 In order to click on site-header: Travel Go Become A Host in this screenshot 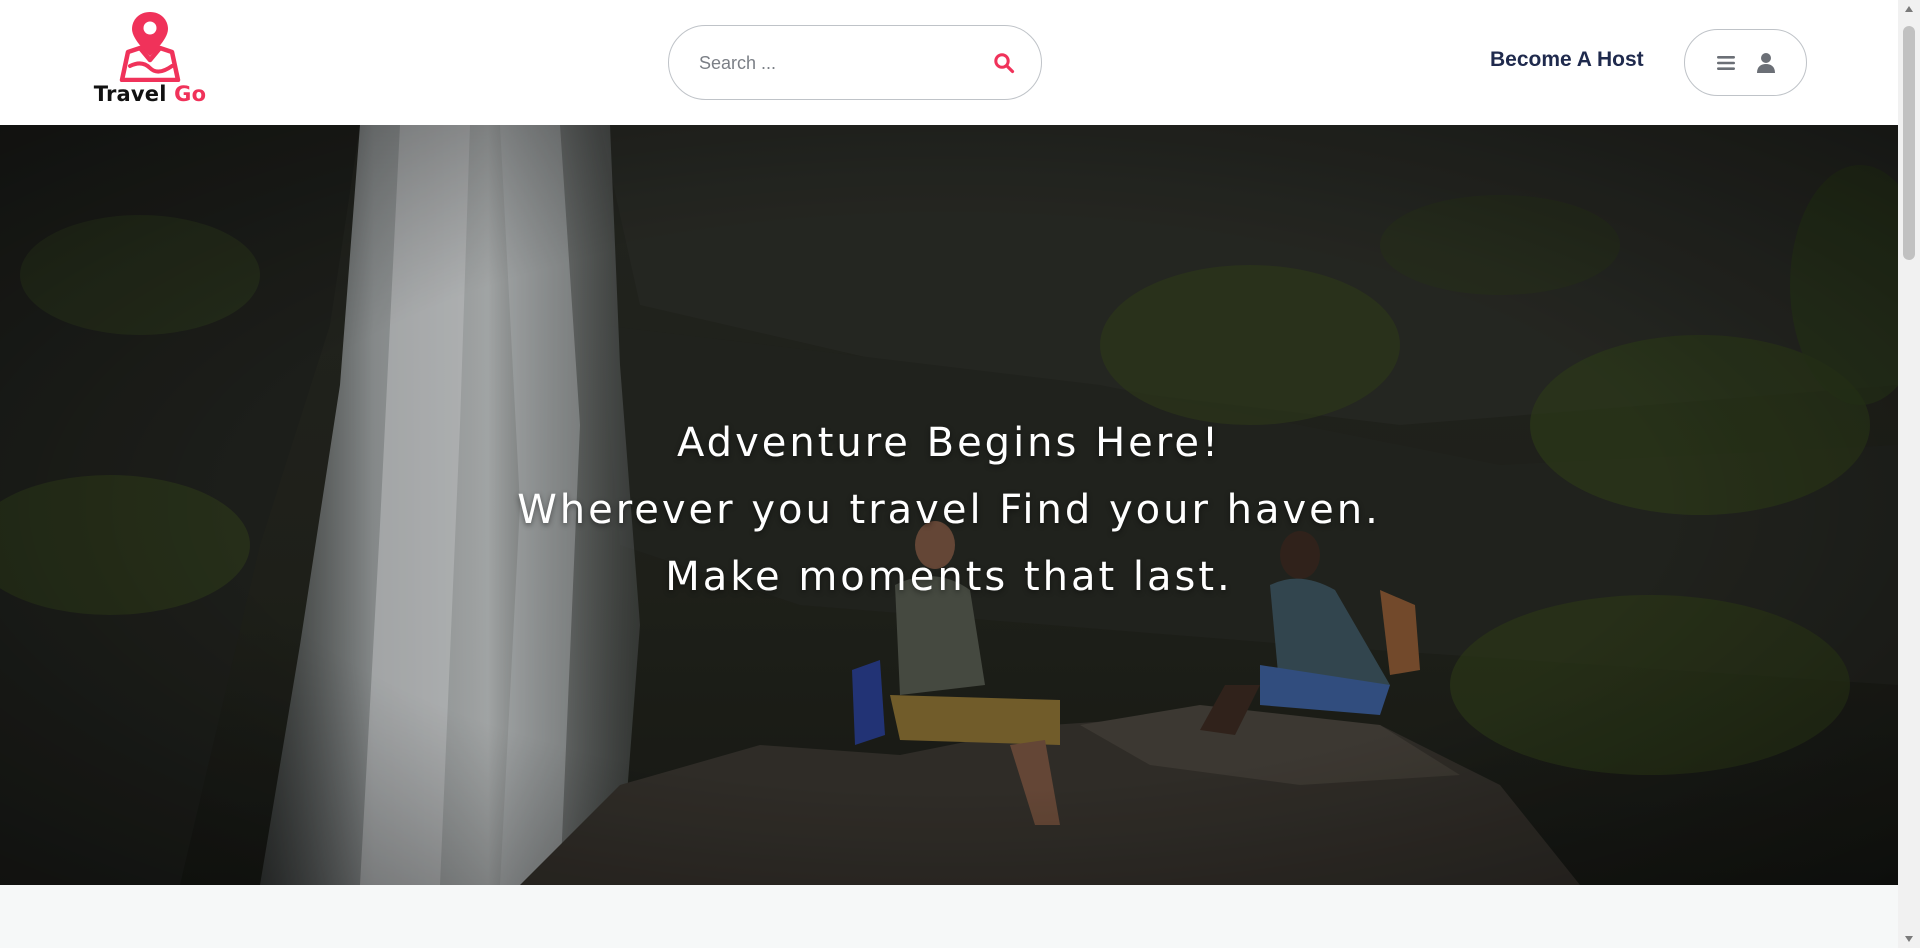, I will do `click(949, 62)`.